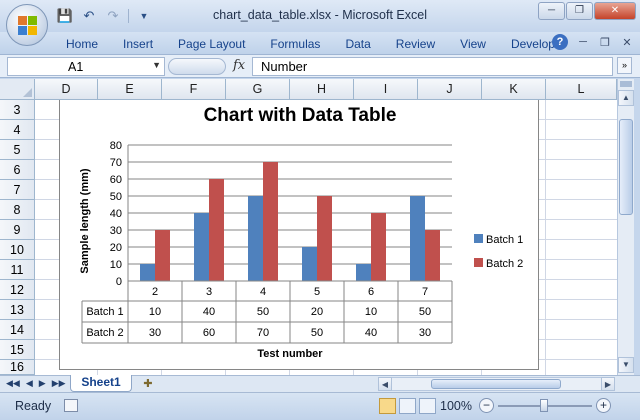 The image size is (640, 420). I want to click on tab-data: Data, so click(357, 44).